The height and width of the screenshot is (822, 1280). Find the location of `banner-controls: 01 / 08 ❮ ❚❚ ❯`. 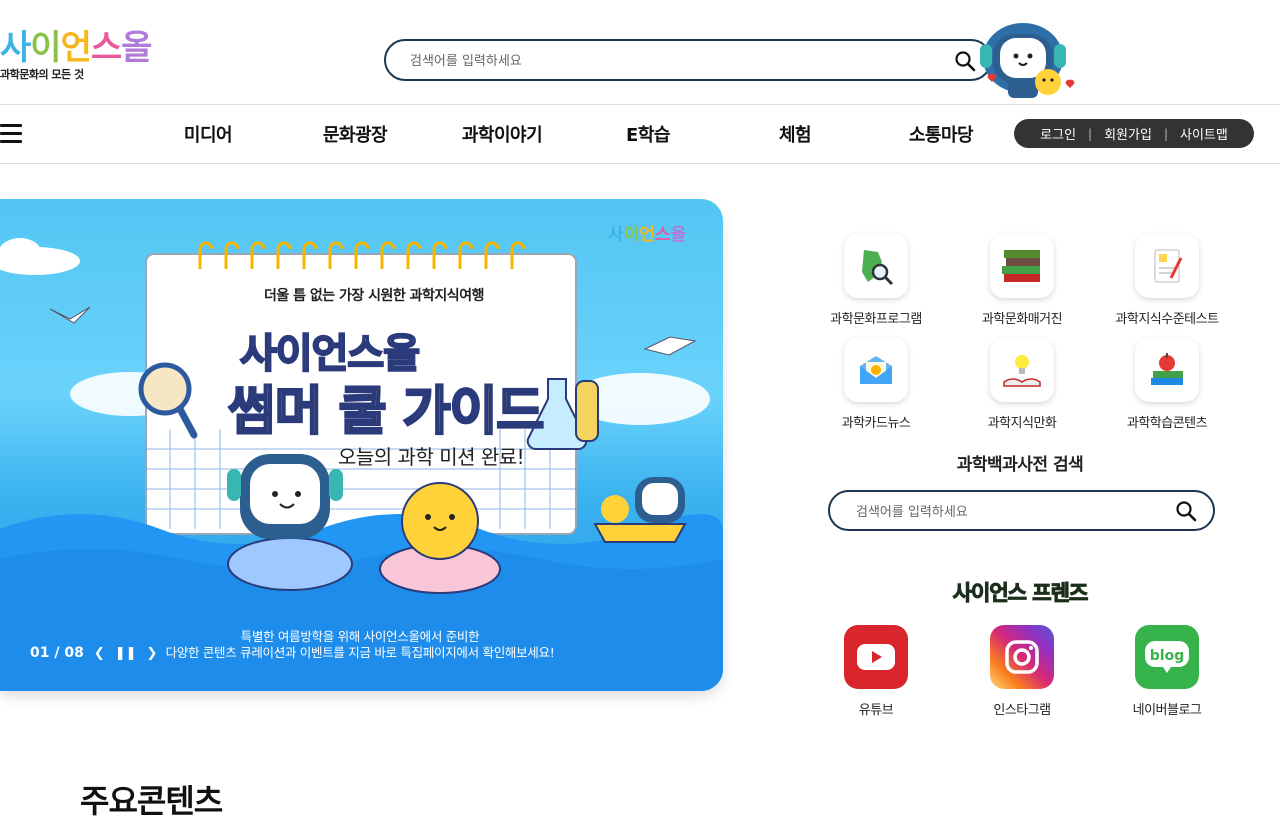

banner-controls: 01 / 08 ❮ ❚❚ ❯ is located at coordinates (93, 653).